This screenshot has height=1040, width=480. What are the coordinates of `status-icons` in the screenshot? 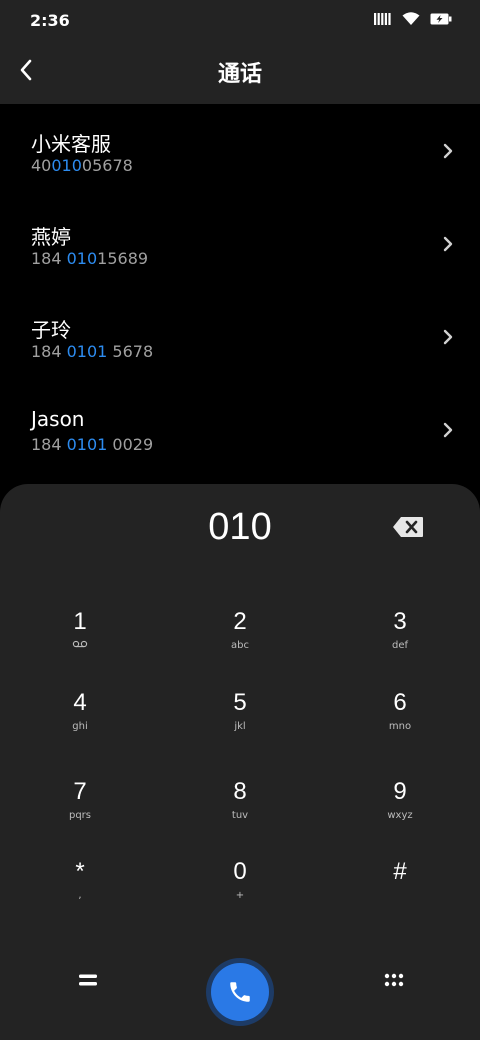 It's located at (413, 19).